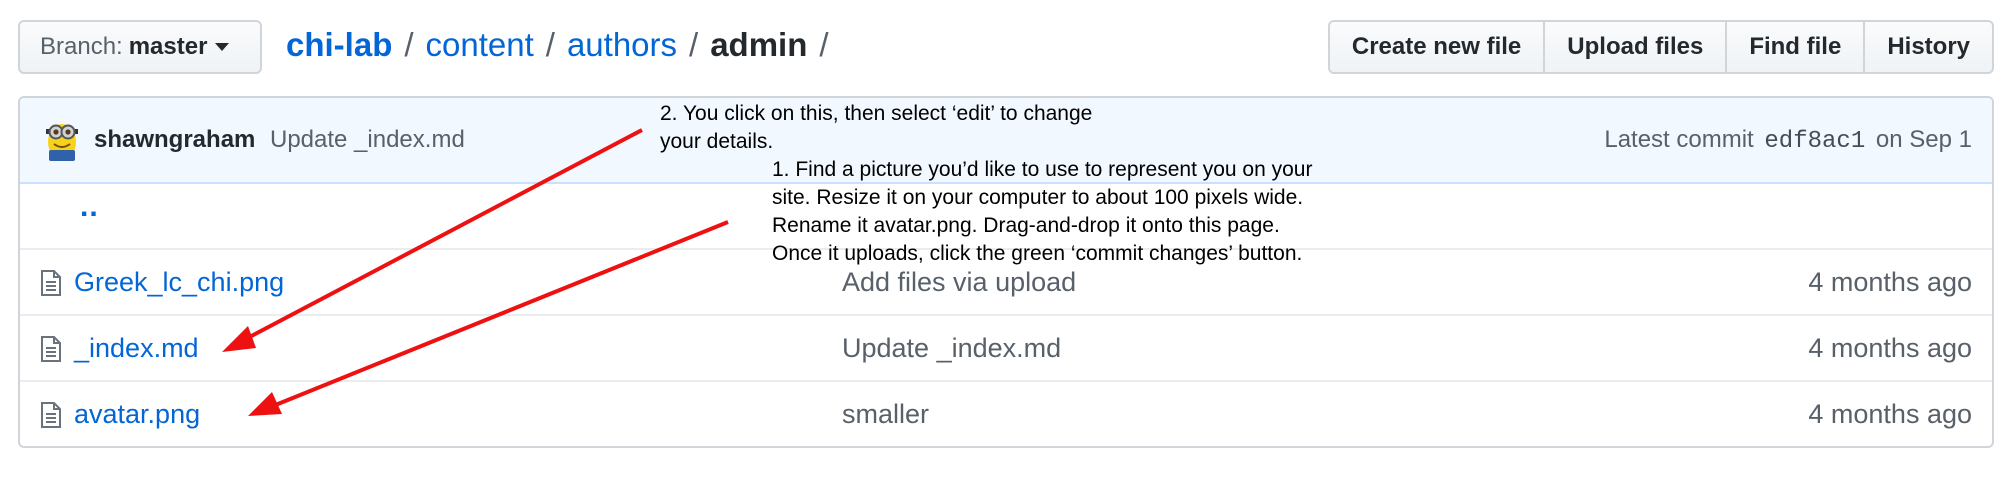 This screenshot has width=2012, height=482. I want to click on file-name-link: Greek_lc_chi.png, so click(179, 282).